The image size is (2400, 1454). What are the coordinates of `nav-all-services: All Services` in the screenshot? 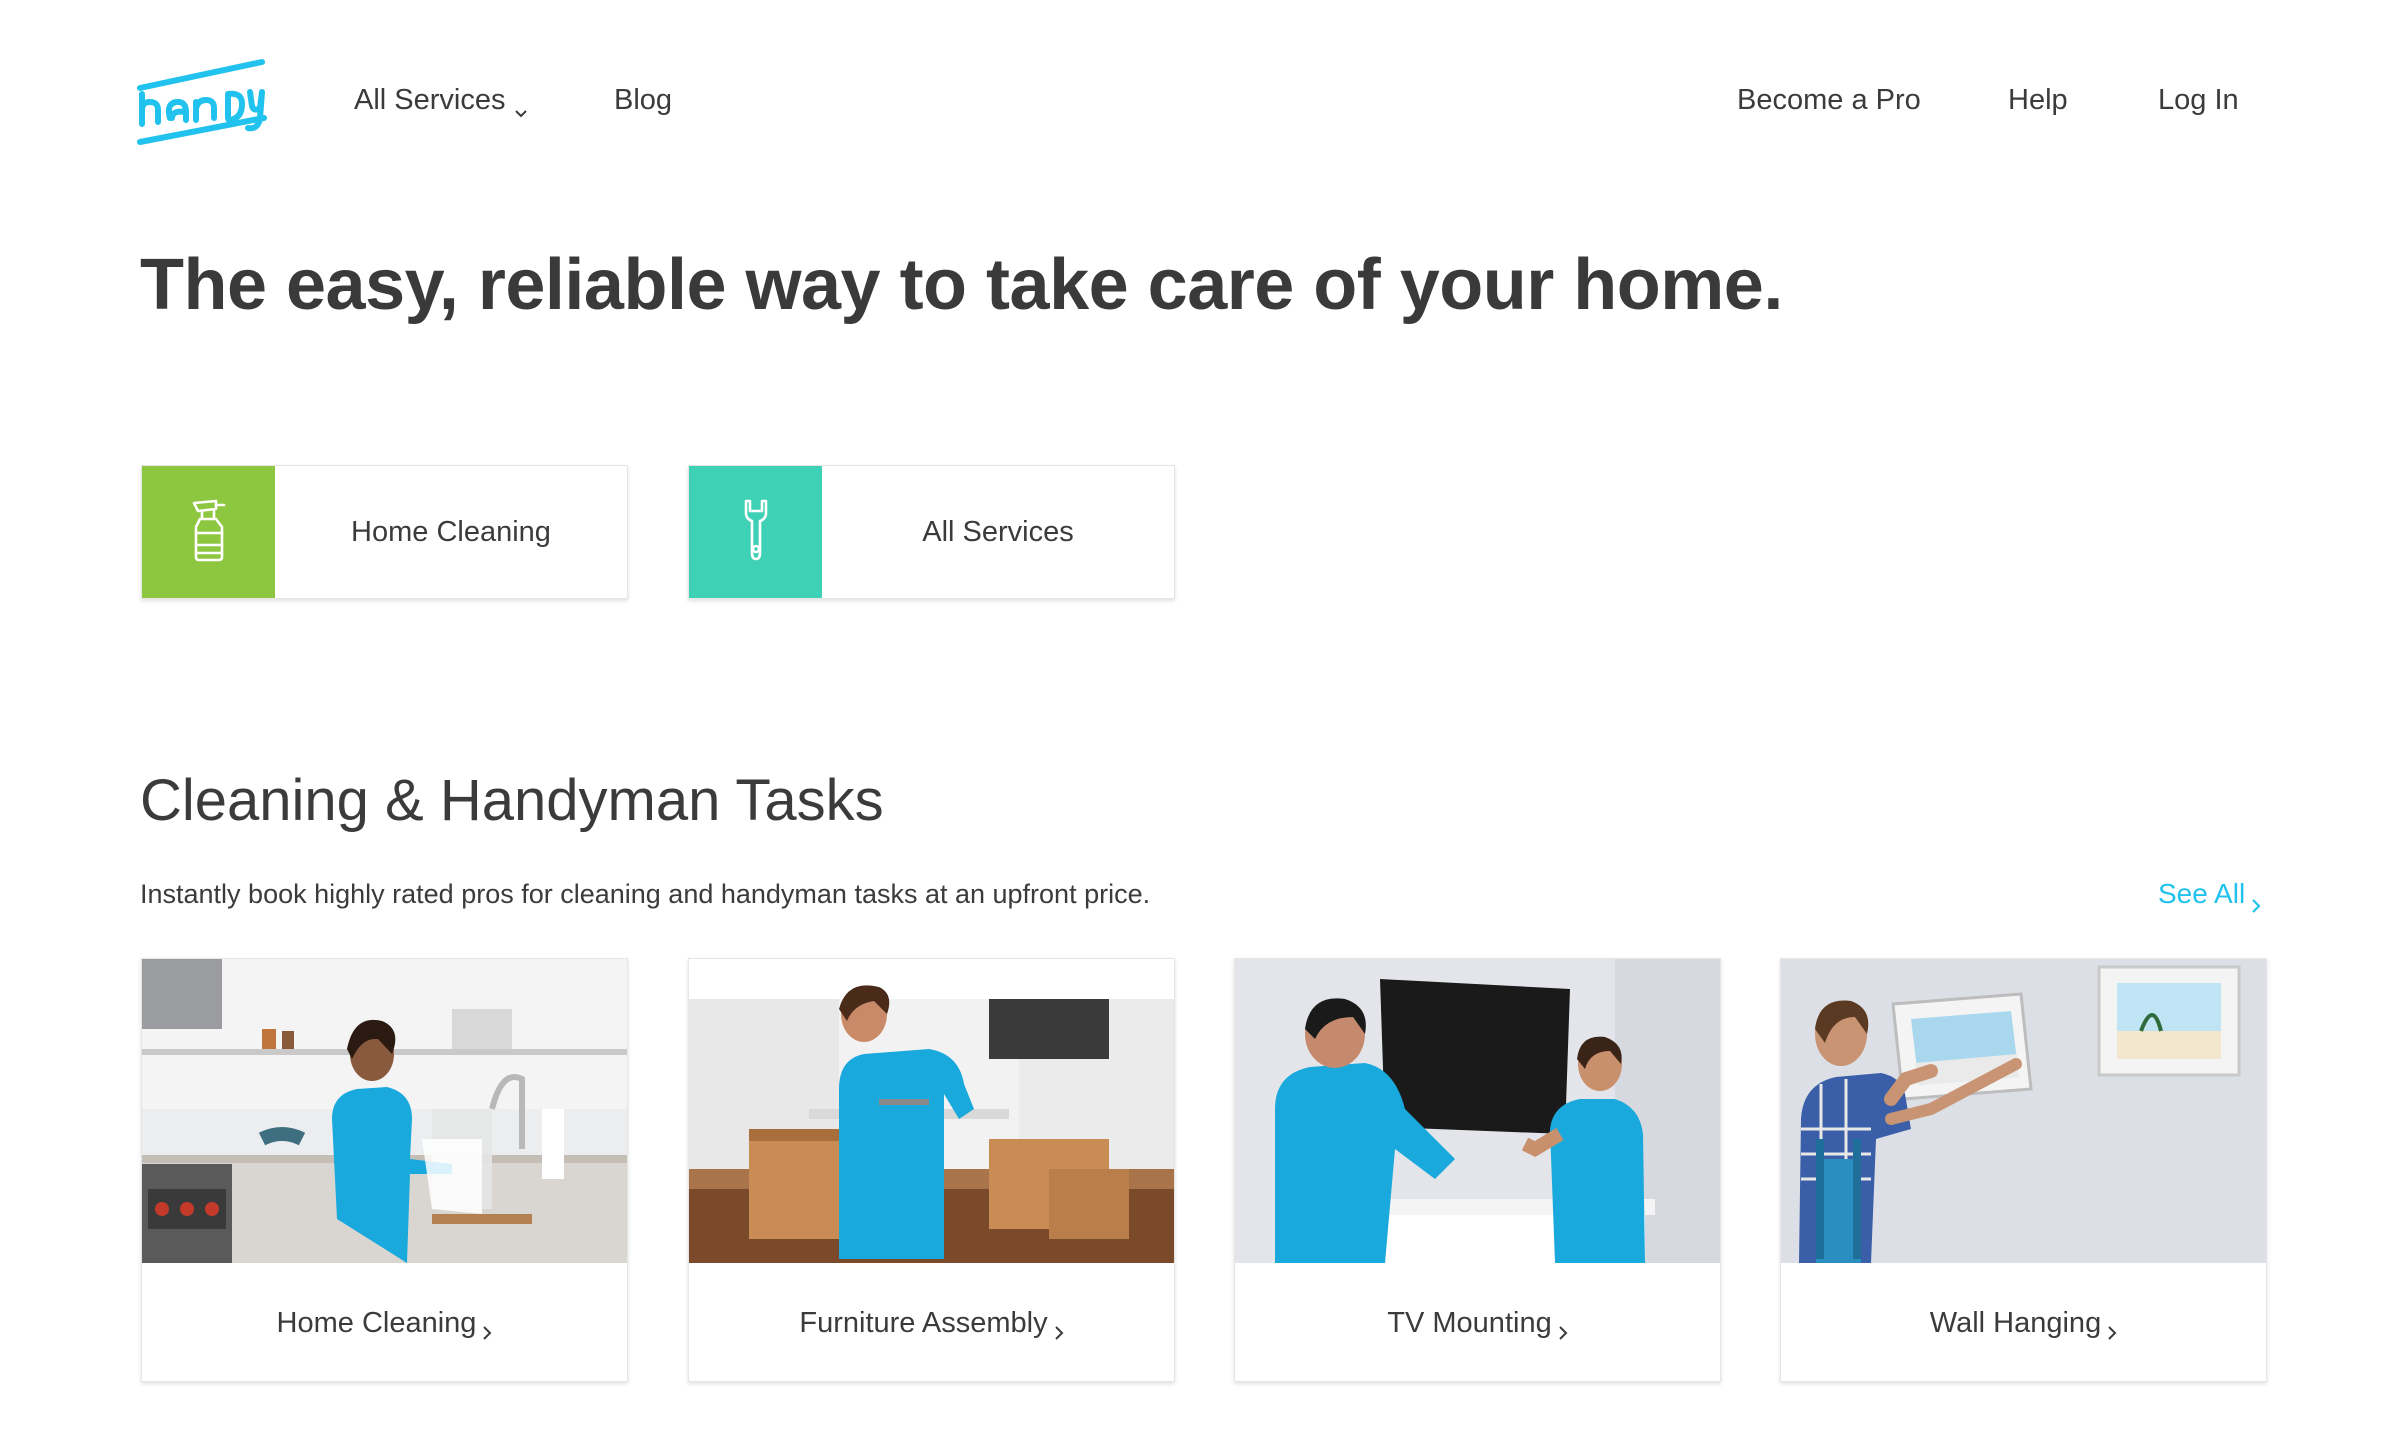 It's located at (441, 100).